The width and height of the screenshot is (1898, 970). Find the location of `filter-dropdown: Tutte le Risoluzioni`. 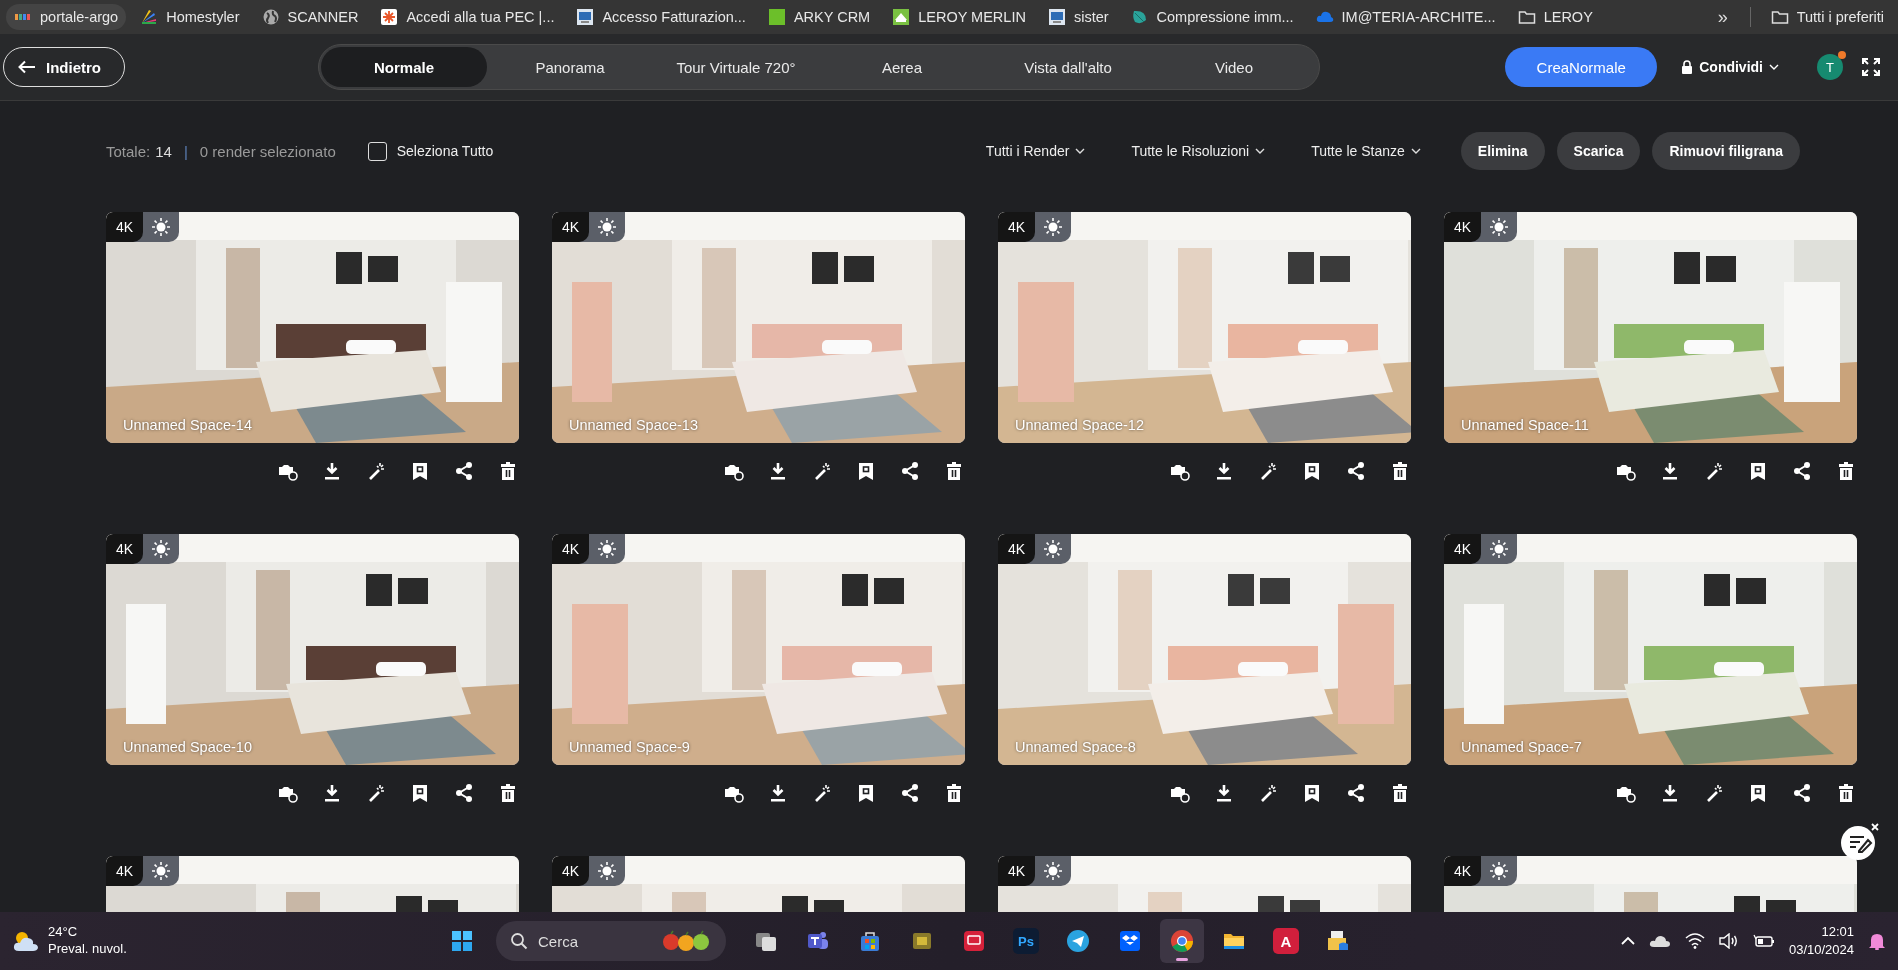

filter-dropdown: Tutte le Risoluzioni is located at coordinates (1198, 151).